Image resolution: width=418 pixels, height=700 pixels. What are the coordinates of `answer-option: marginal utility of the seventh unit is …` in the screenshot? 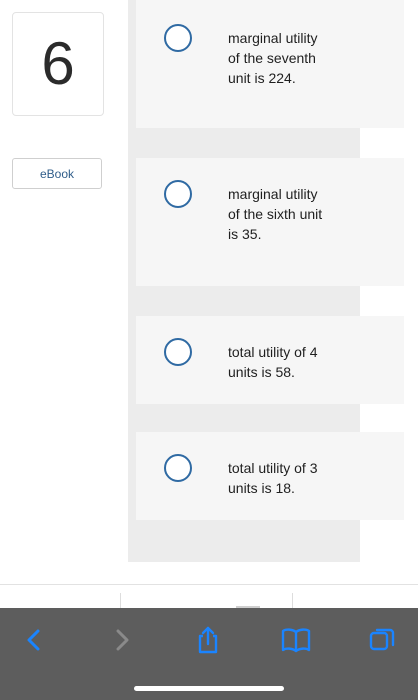 It's located at (270, 64).